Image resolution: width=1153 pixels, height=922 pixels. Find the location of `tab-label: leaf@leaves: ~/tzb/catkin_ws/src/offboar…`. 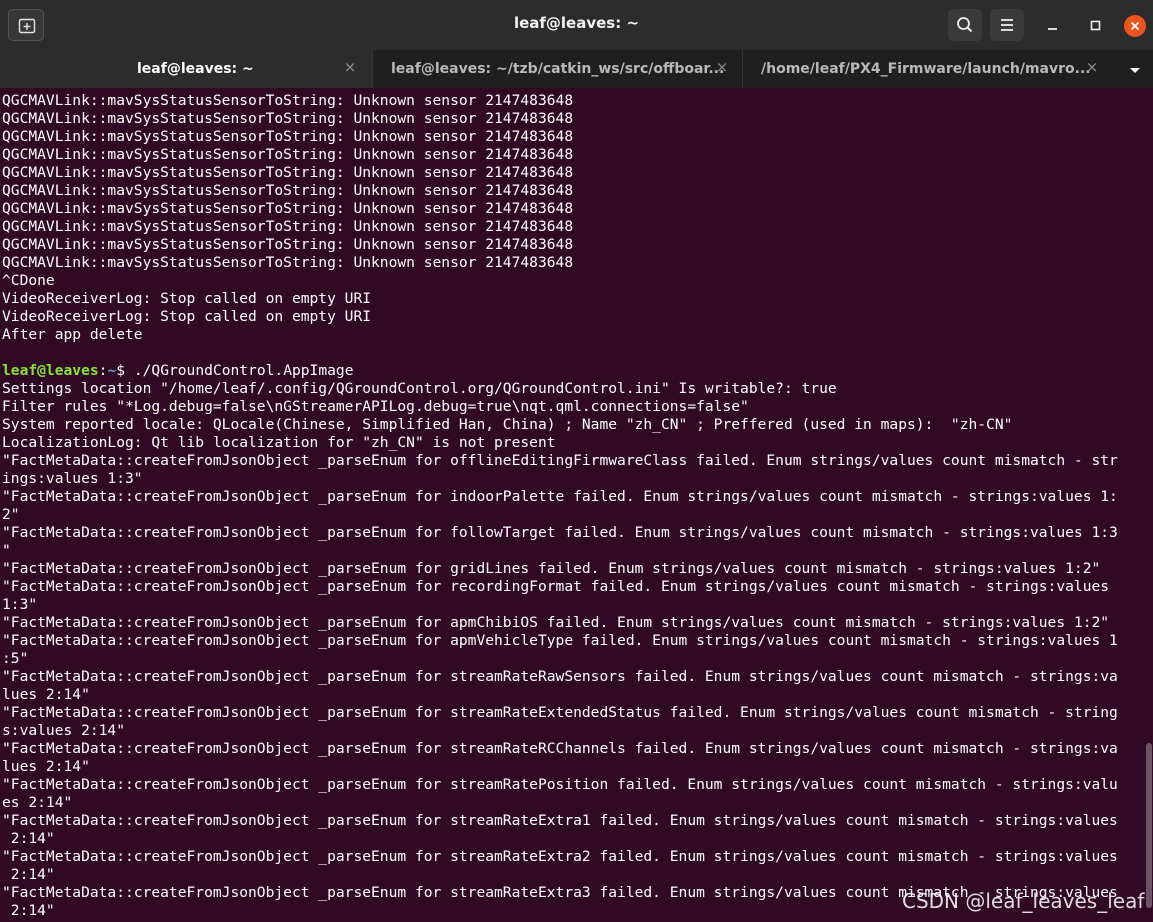

tab-label: leaf@leaves: ~/tzb/catkin_ws/src/offboar… is located at coordinates (558, 69).